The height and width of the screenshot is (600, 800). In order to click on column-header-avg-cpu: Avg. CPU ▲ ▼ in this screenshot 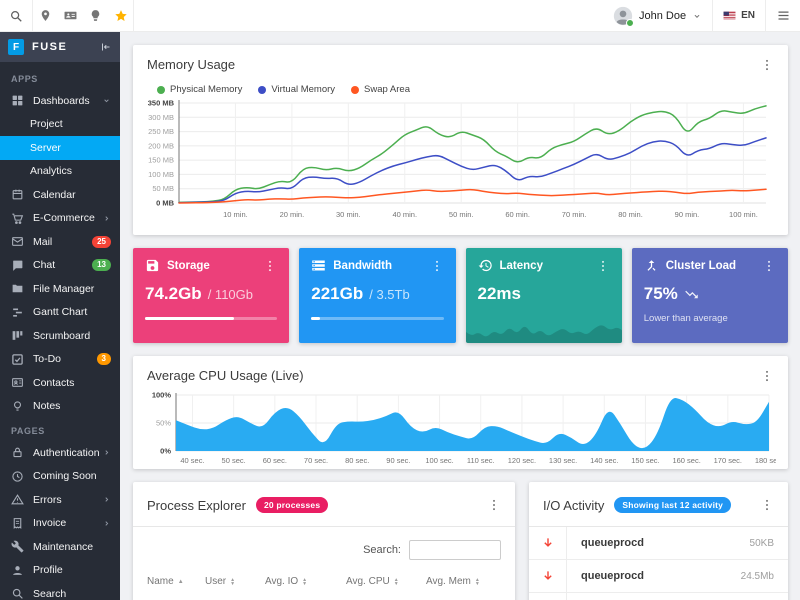, I will do `click(386, 581)`.